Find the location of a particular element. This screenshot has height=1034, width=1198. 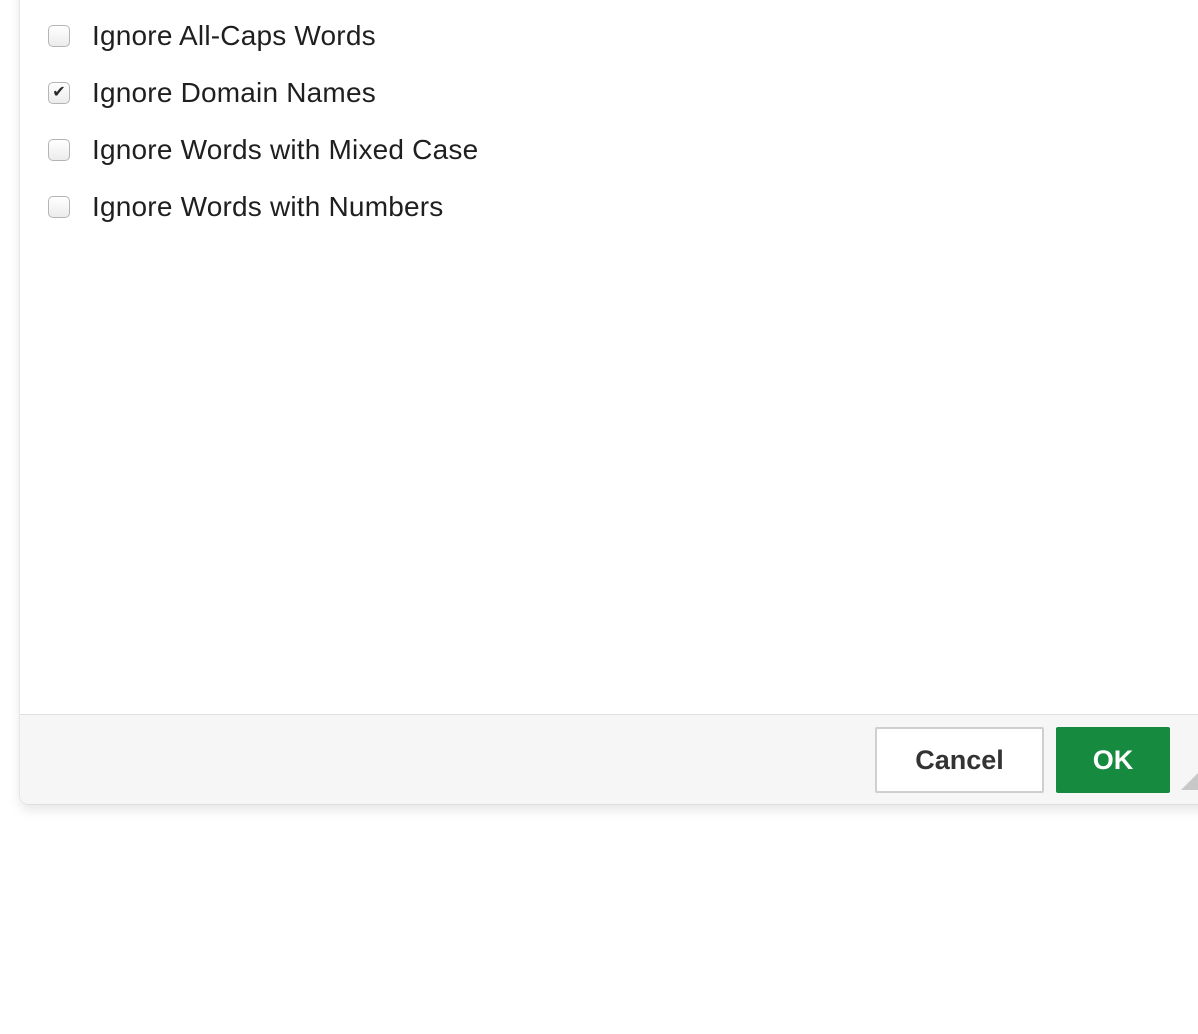

cancel-button: Cancel is located at coordinates (959, 760).